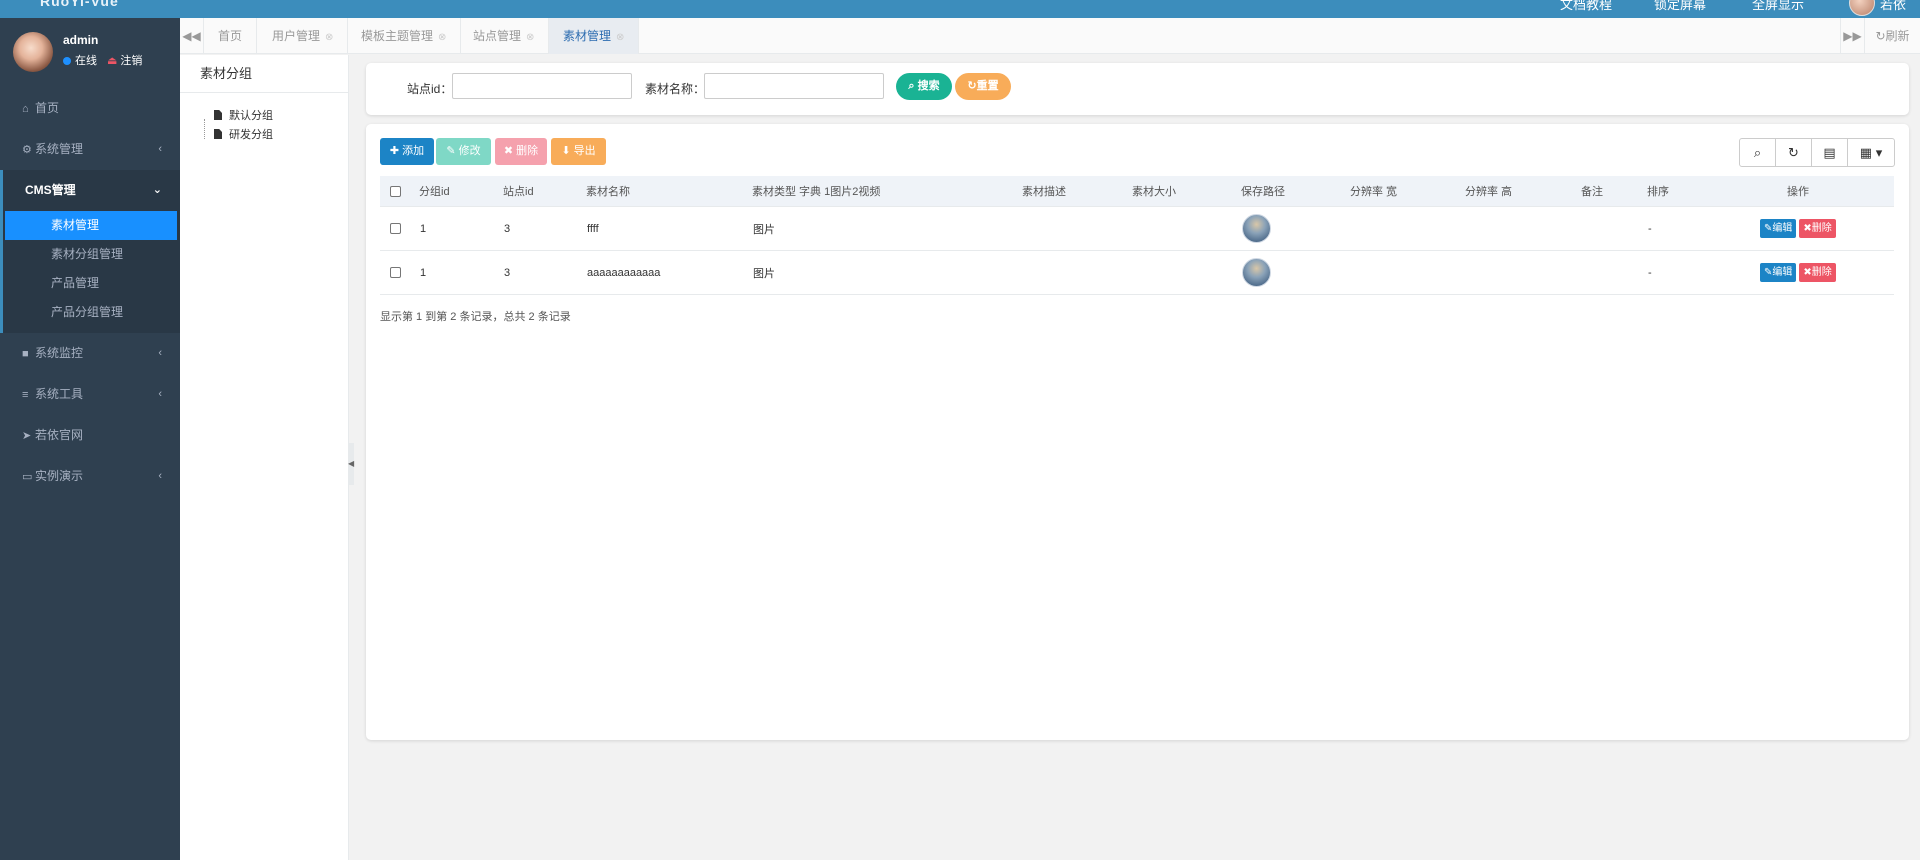  I want to click on row-edit-label: 编辑, so click(1782, 272).